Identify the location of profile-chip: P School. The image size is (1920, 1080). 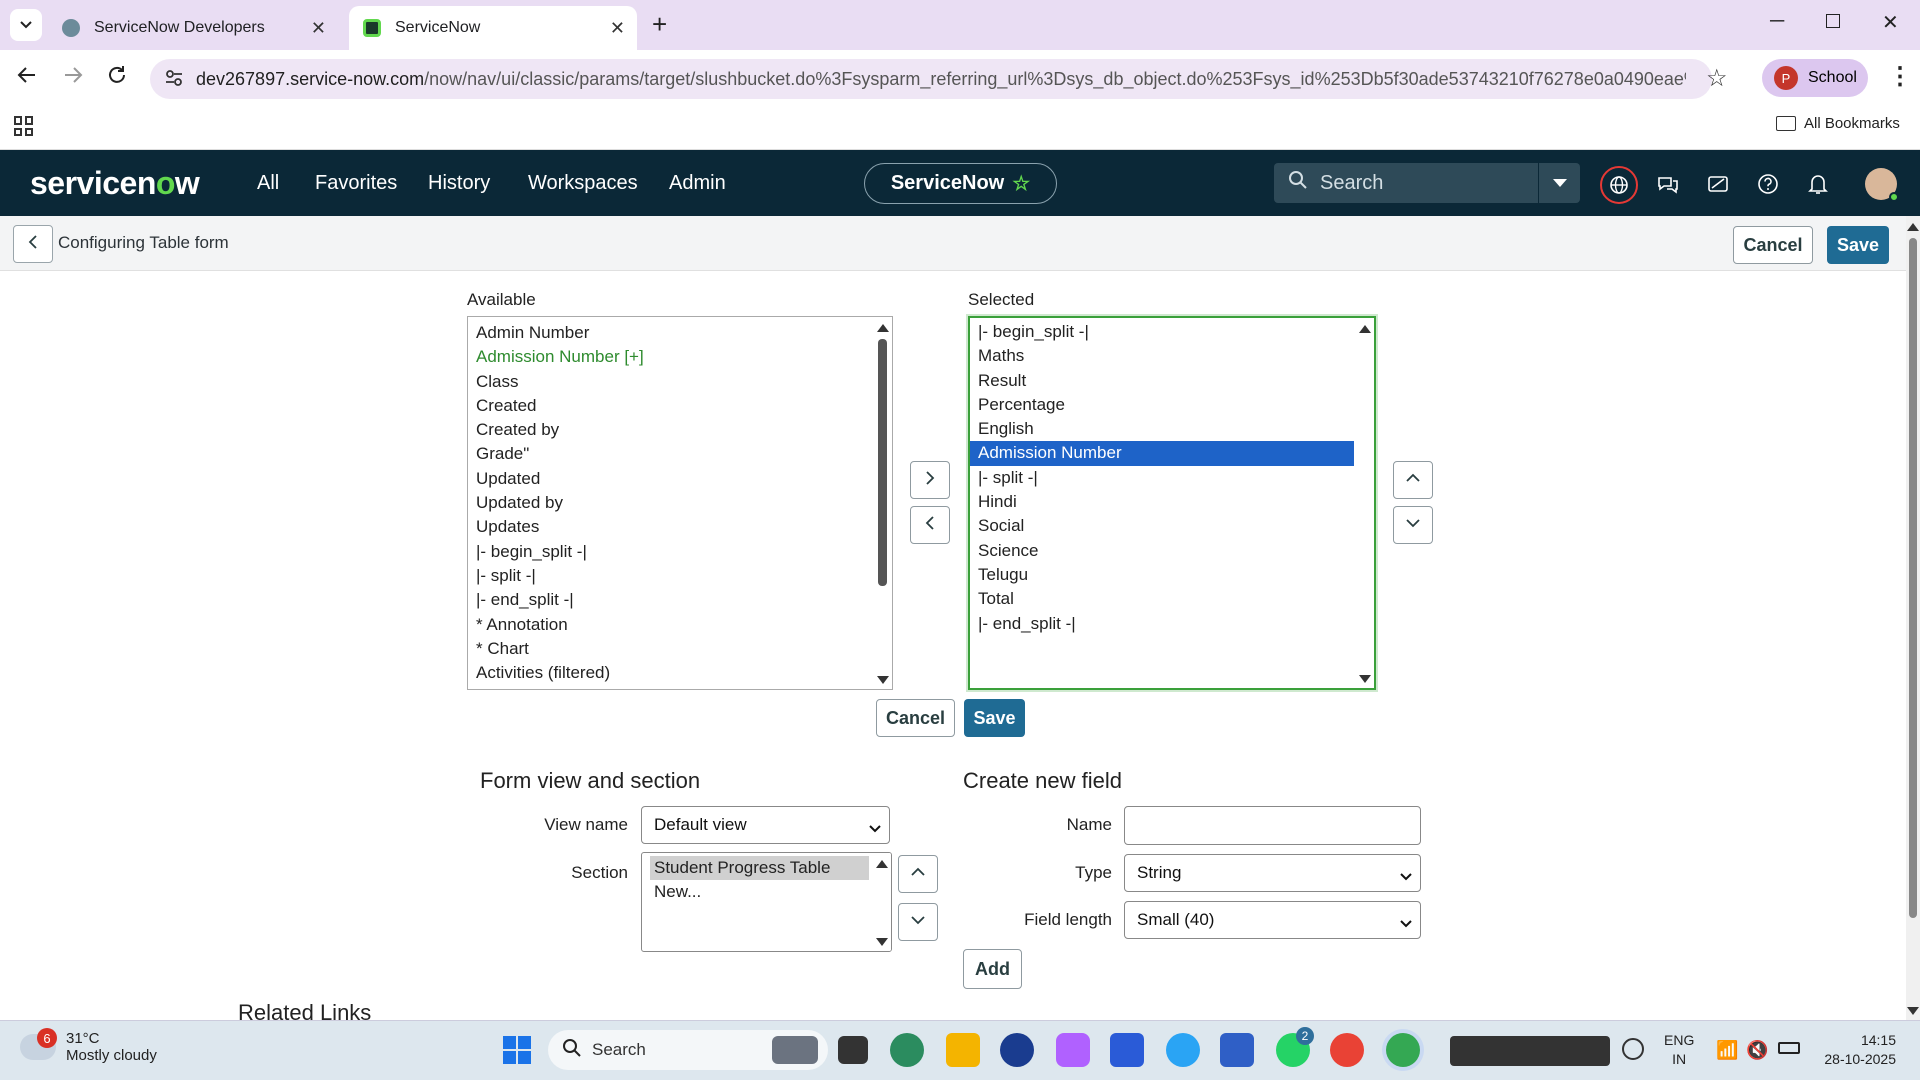
(1815, 78).